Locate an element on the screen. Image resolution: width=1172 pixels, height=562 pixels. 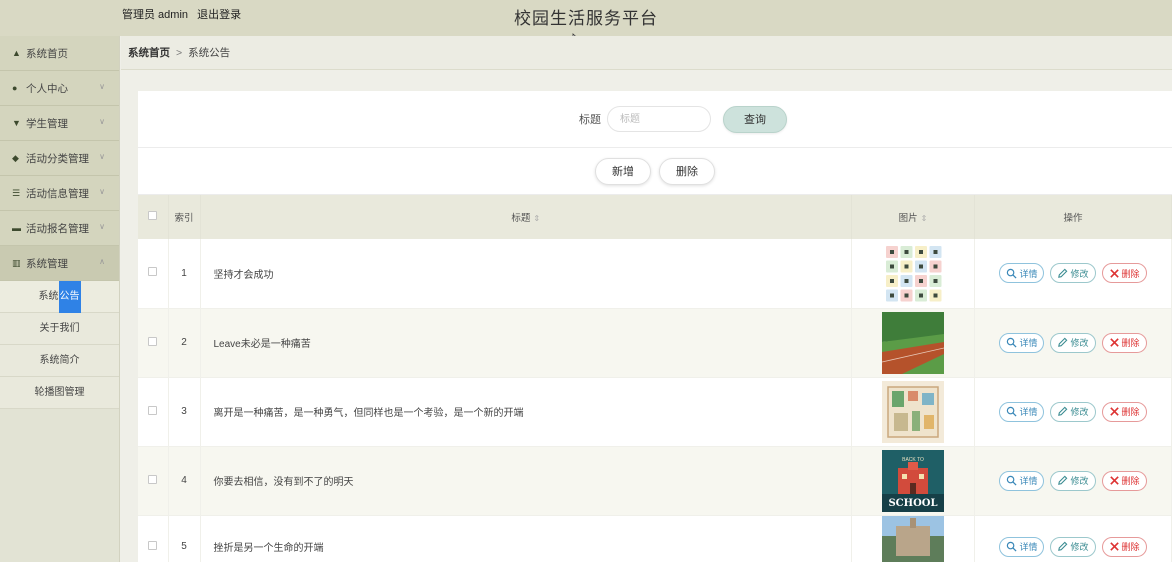
user-icon: ● is located at coordinates (15, 88).